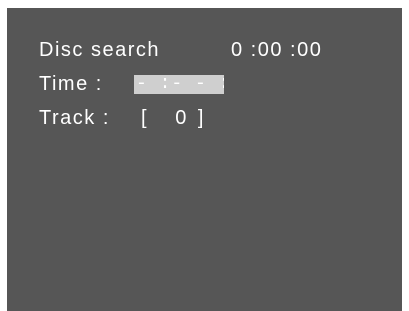  What do you see at coordinates (99, 50) in the screenshot?
I see `disc-search-title: Disc search` at bounding box center [99, 50].